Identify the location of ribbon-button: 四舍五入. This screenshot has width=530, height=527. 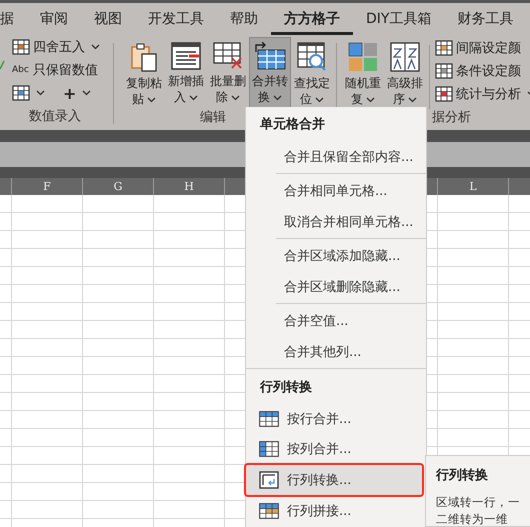
(56, 47).